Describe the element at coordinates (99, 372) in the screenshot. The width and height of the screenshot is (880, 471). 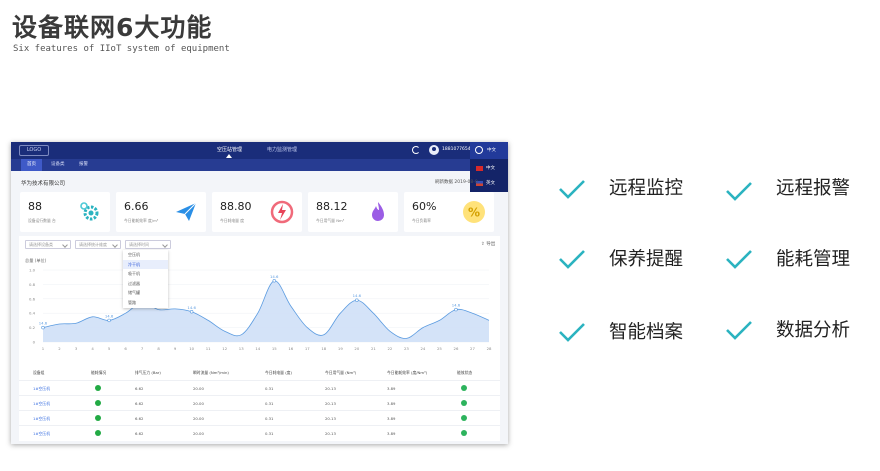
I see `table-header: 能耗情况` at that location.